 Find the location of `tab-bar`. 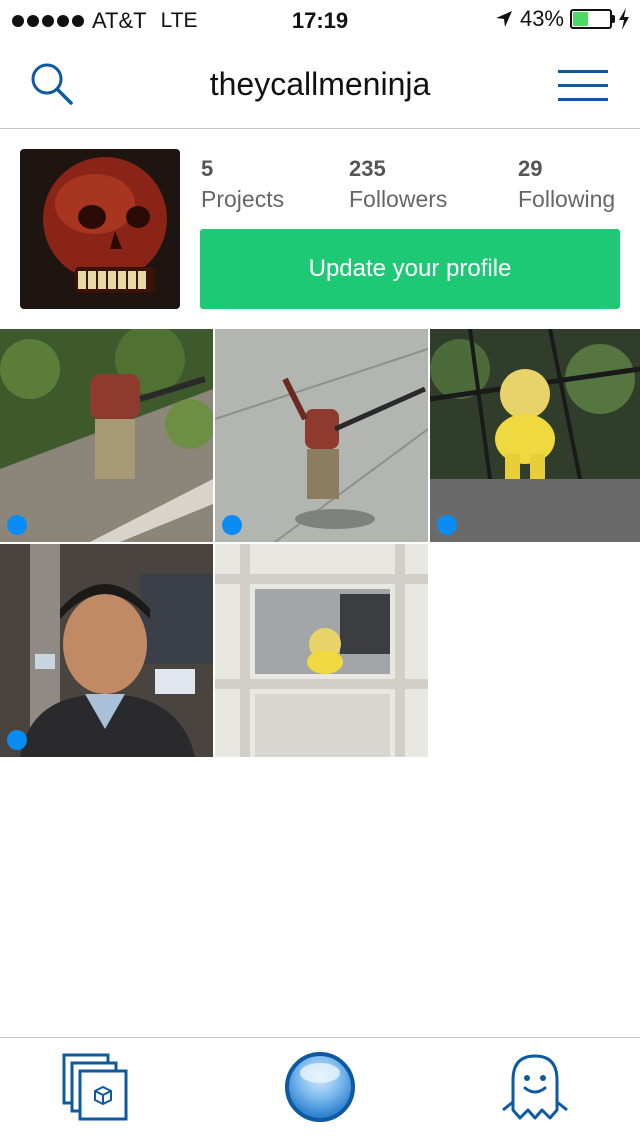

tab-bar is located at coordinates (320, 1087).